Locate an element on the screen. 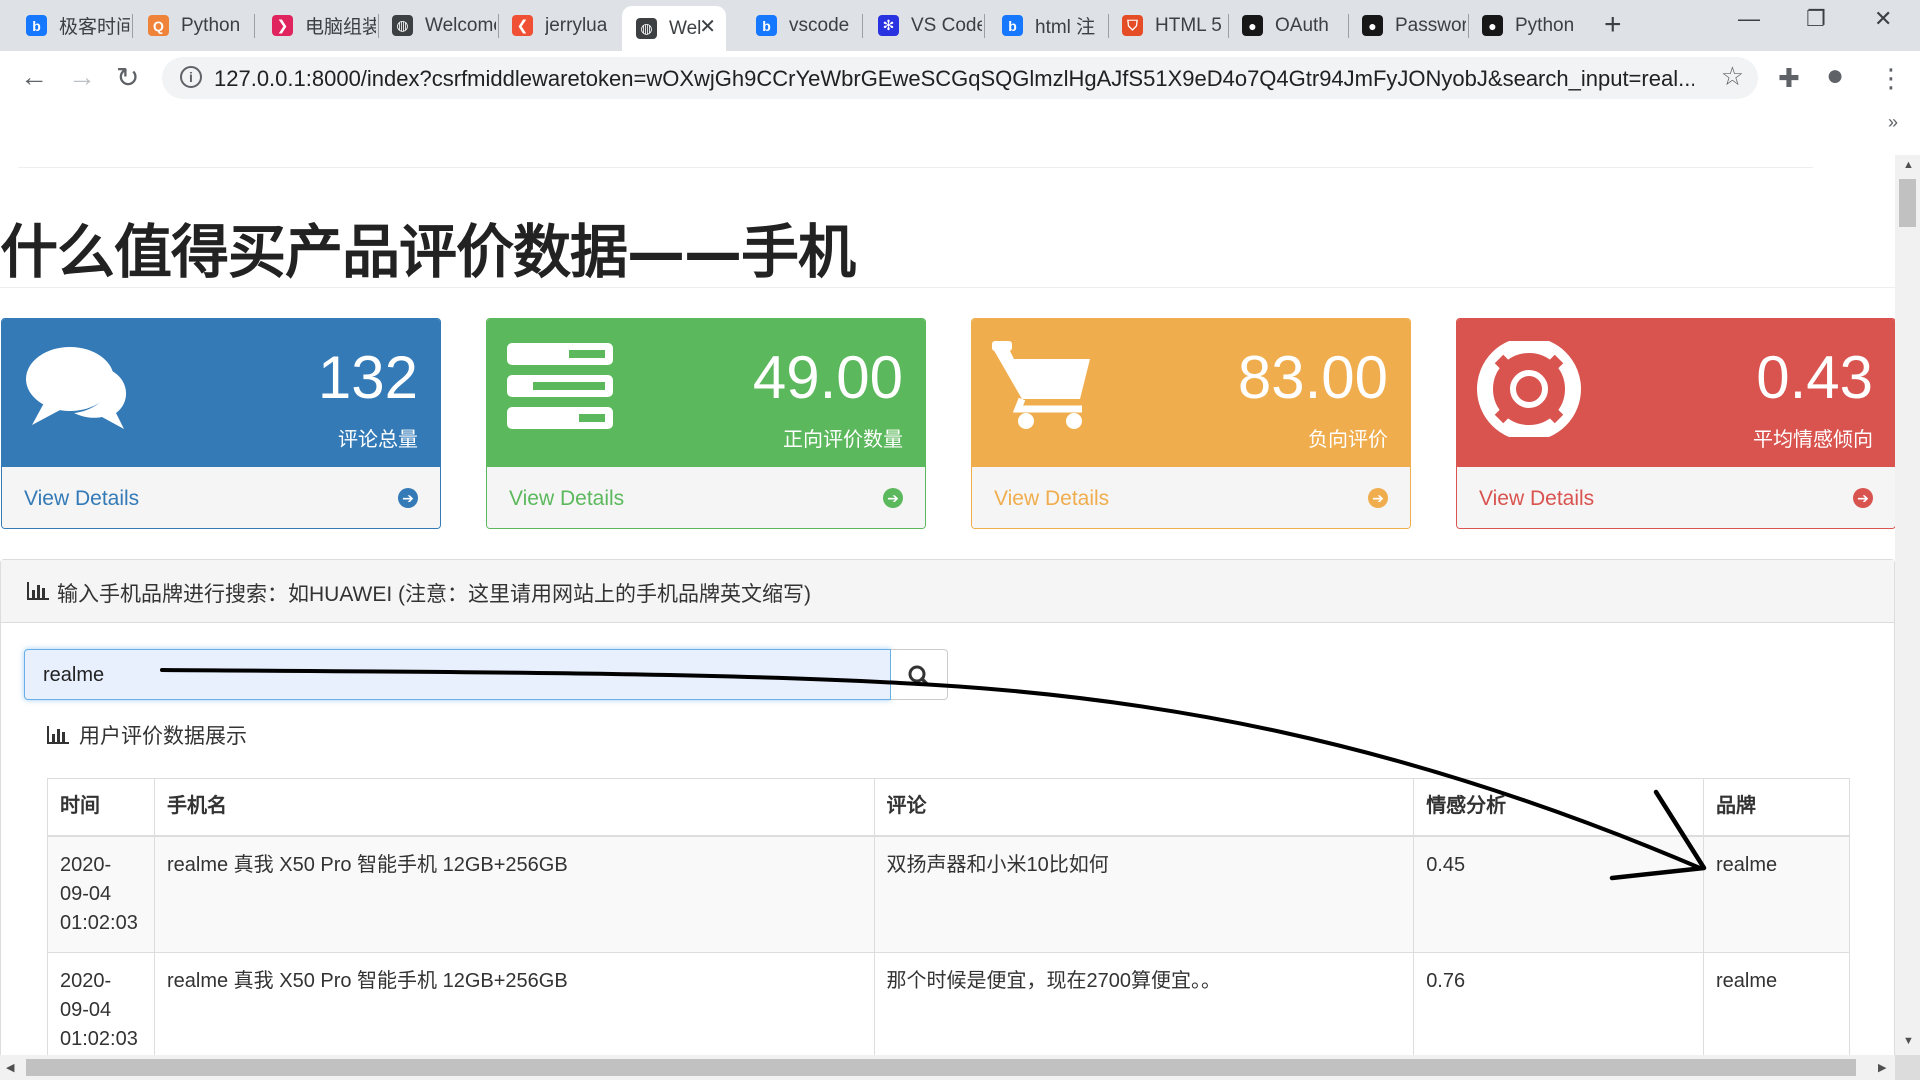 The image size is (1920, 1080). browser-tab: b html 注 is located at coordinates (1047, 25).